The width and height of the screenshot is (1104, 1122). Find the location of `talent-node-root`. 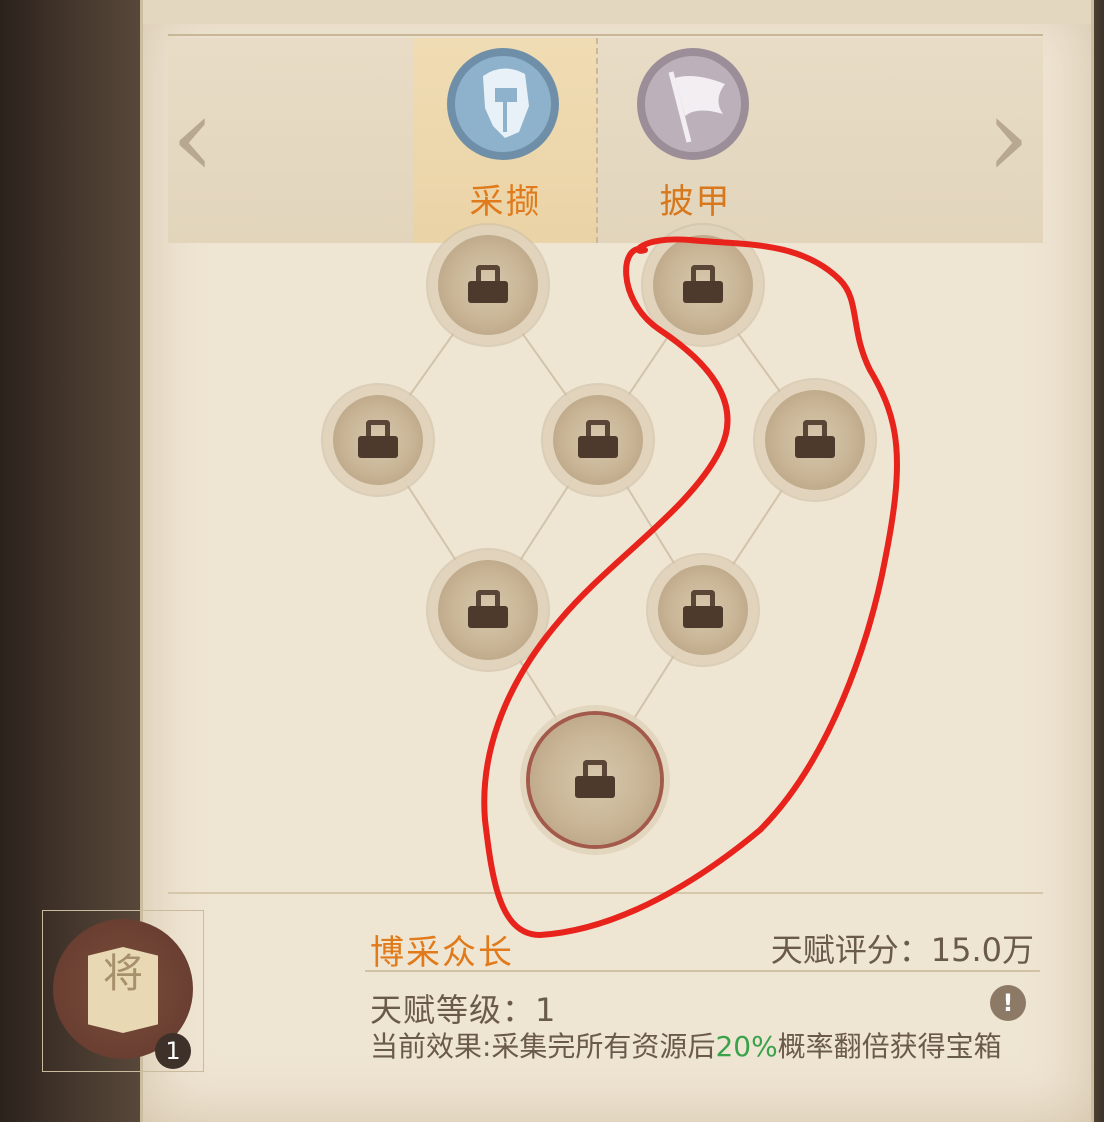

talent-node-root is located at coordinates (595, 780).